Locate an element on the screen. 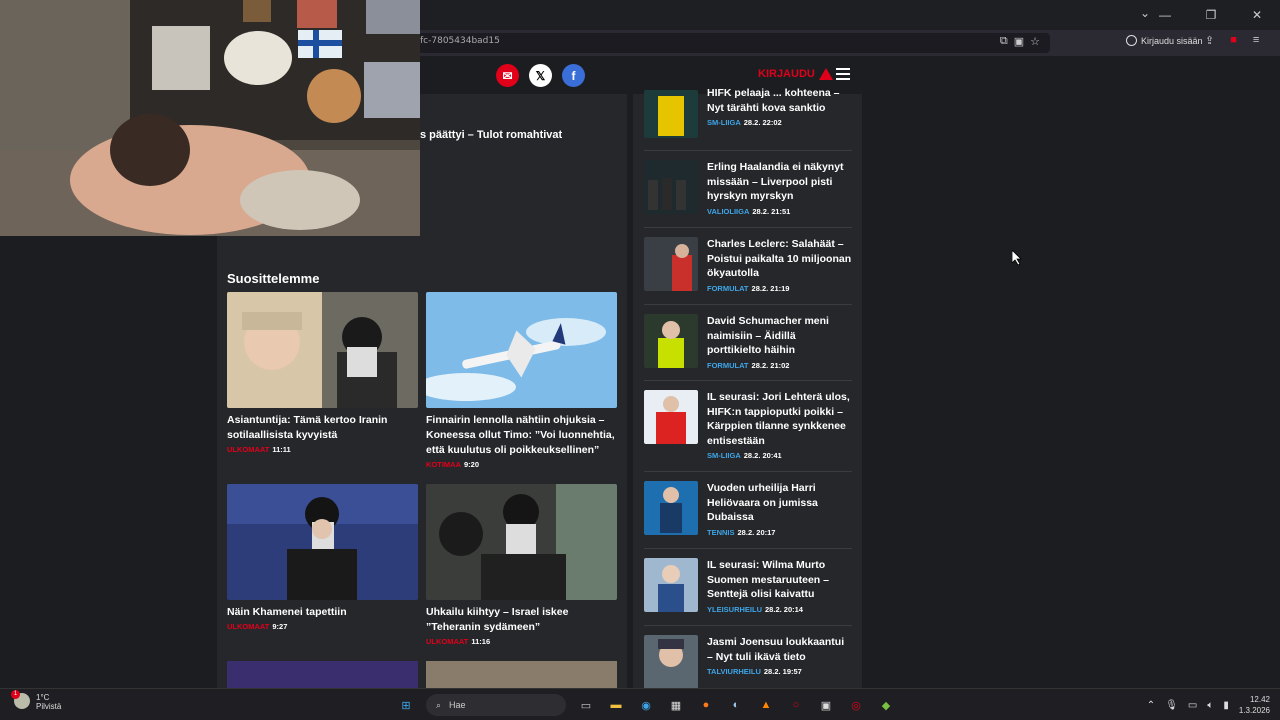 Image resolution: width=1280 pixels, height=720 pixels. picture-in-picture-icon: ⧉ is located at coordinates (1004, 41).